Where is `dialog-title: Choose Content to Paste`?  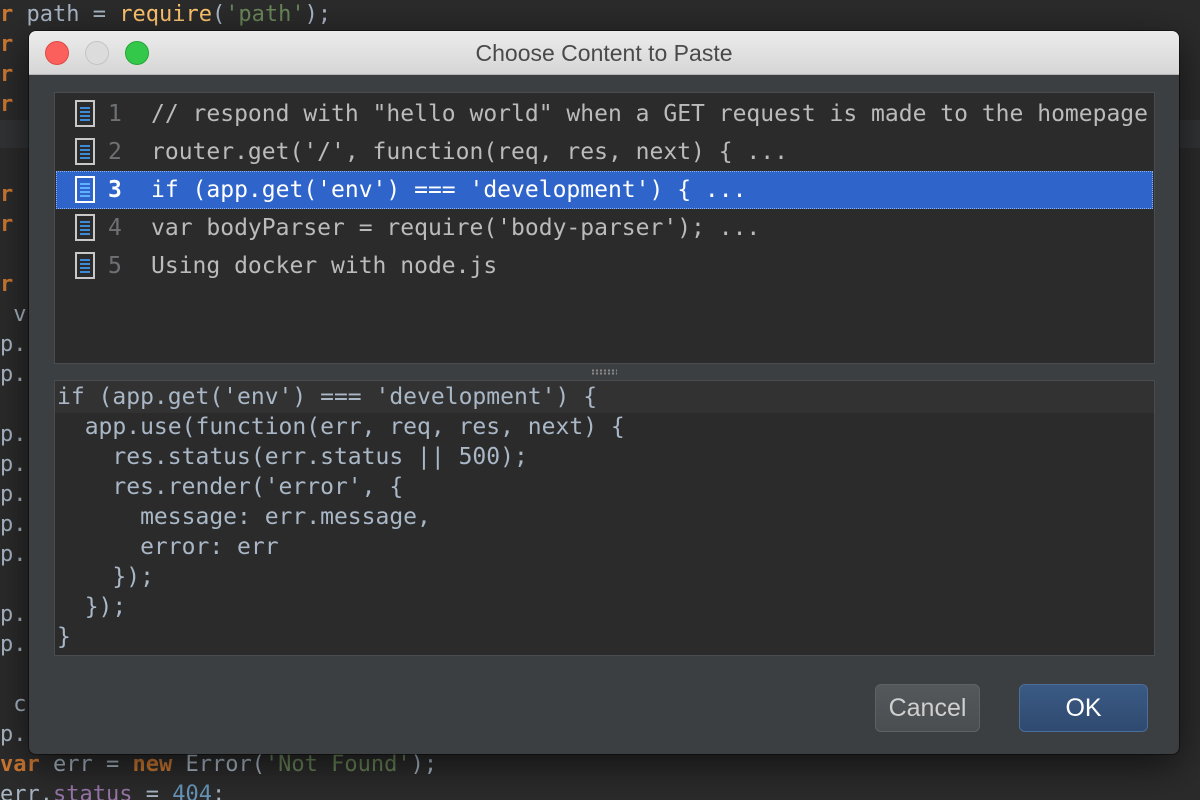 dialog-title: Choose Content to Paste is located at coordinates (604, 53).